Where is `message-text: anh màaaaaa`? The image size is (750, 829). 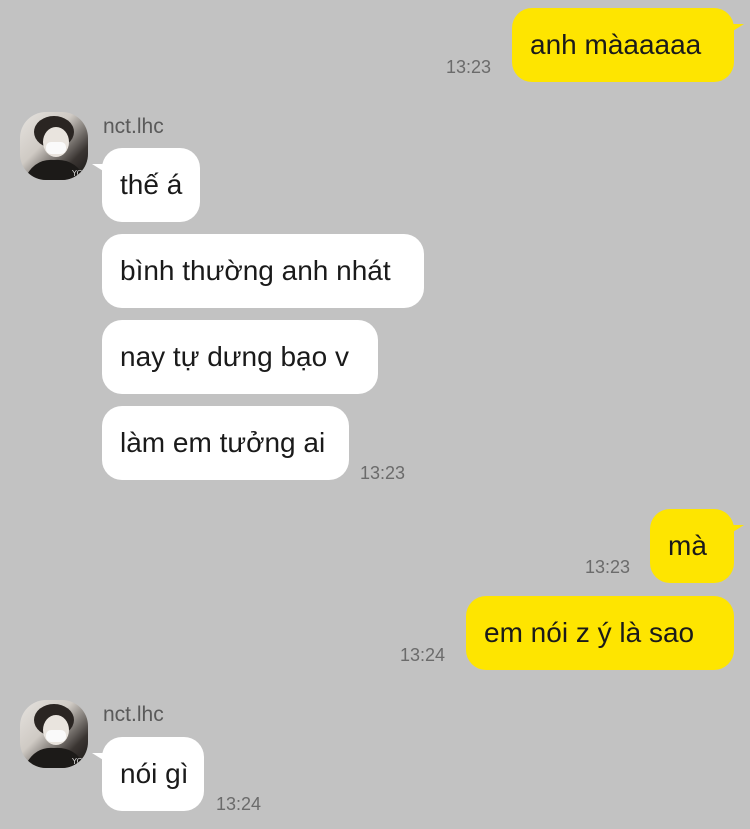 message-text: anh màaaaaa is located at coordinates (616, 44).